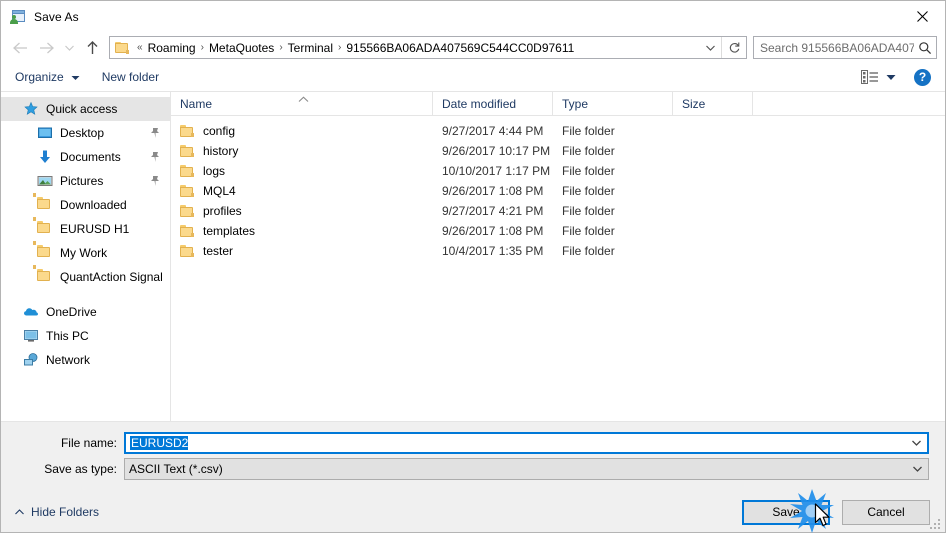  What do you see at coordinates (558, 171) in the screenshot?
I see `table-row: logs 10/10/2017 1:17 PM File folder` at bounding box center [558, 171].